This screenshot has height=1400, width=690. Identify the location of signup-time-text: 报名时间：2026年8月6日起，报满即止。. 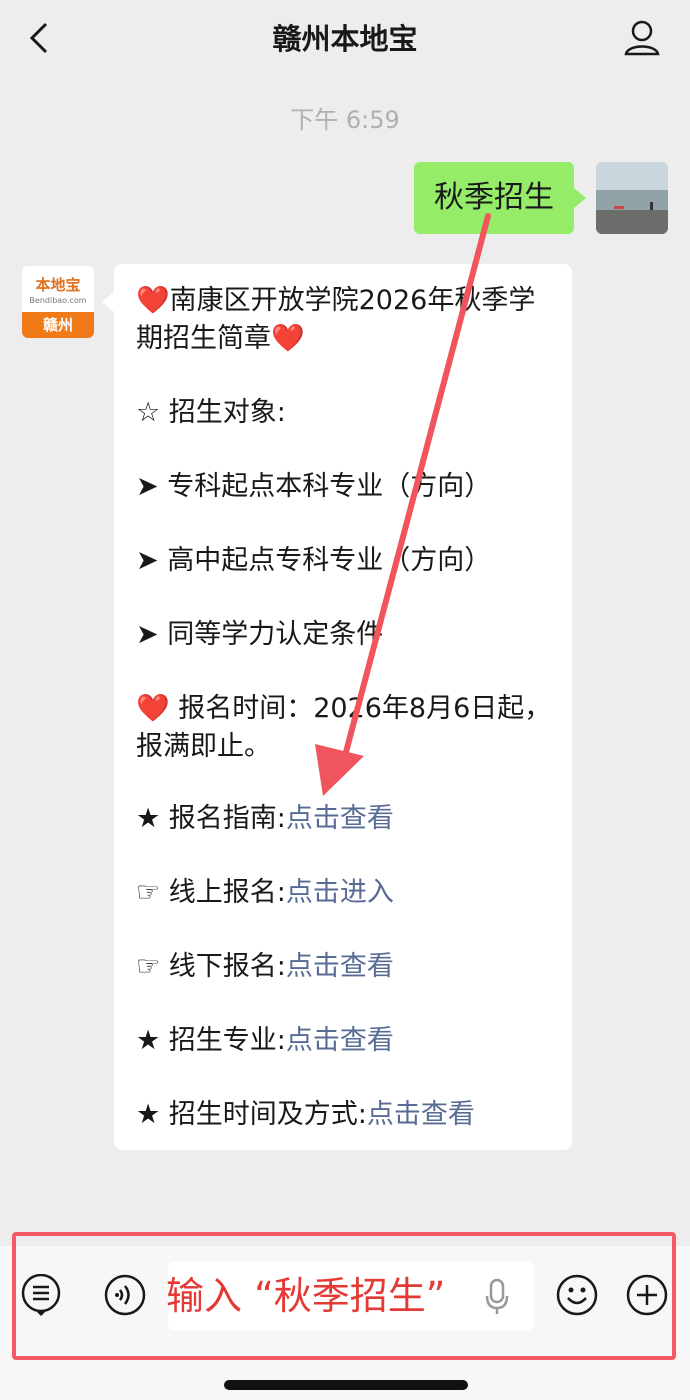
(344, 727).